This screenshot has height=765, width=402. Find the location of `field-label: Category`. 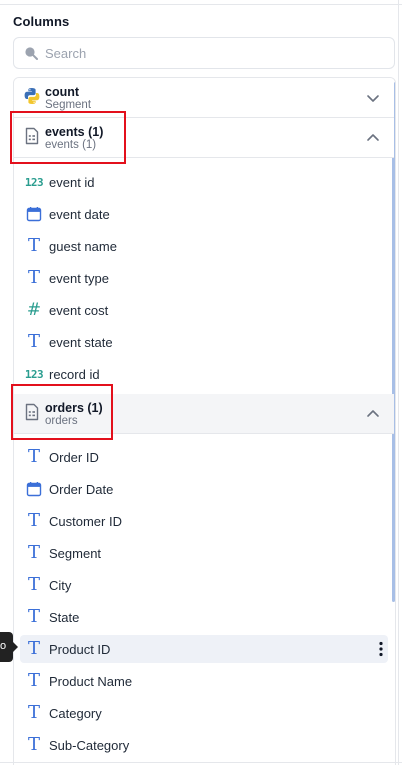

field-label: Category is located at coordinates (75, 713).